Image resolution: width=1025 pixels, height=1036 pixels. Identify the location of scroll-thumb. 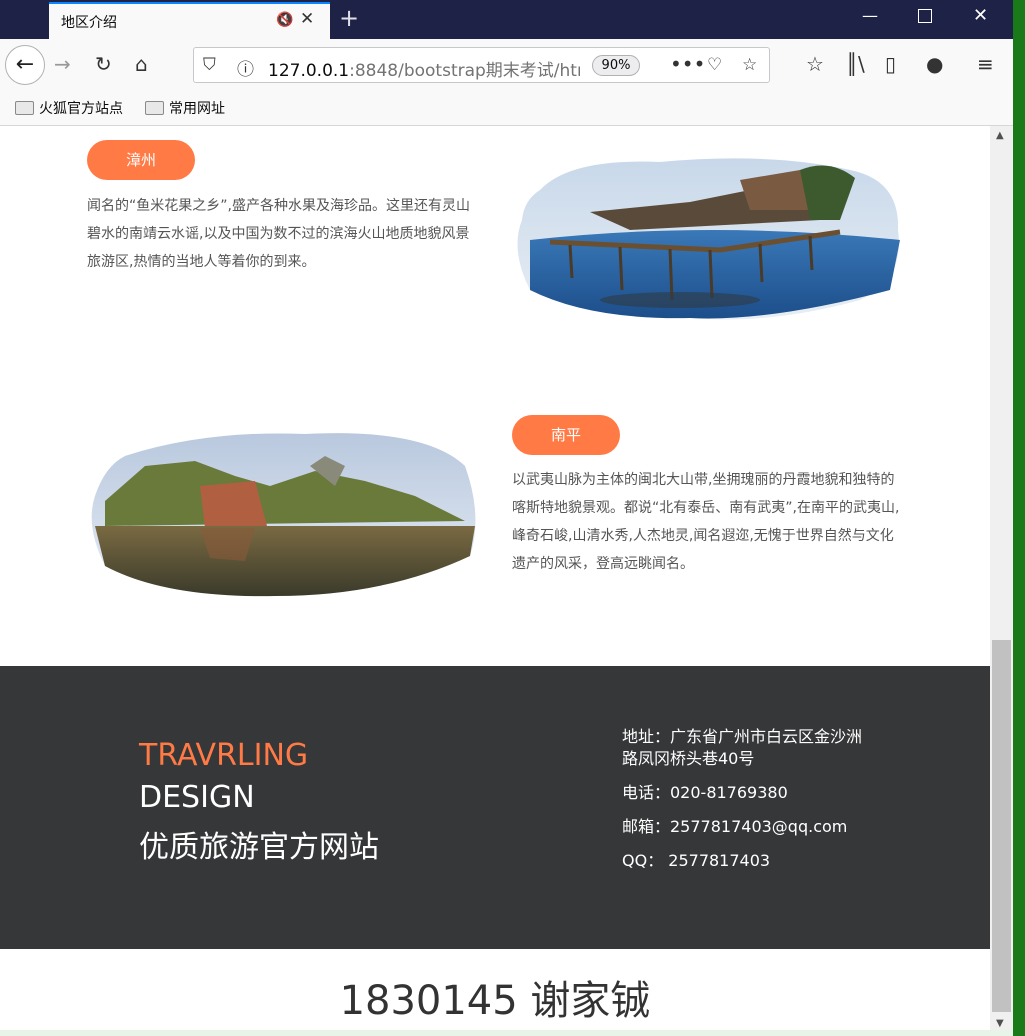
(1001, 826).